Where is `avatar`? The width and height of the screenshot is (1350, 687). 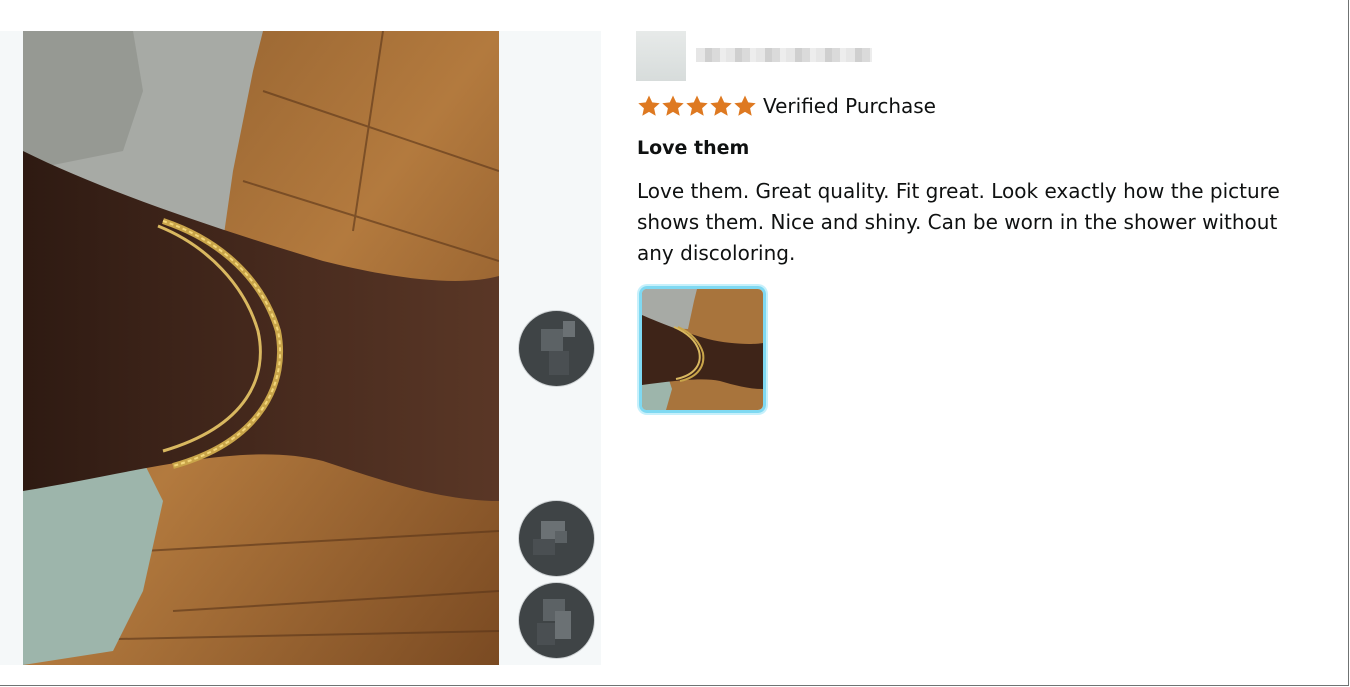
avatar is located at coordinates (661, 56).